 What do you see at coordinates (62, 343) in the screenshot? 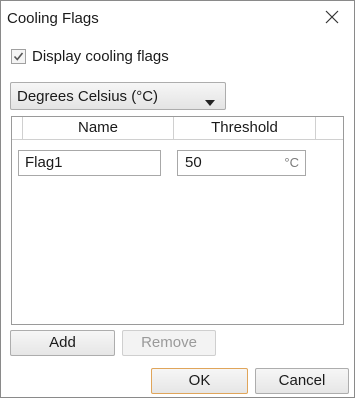
I see `add-button: Add` at bounding box center [62, 343].